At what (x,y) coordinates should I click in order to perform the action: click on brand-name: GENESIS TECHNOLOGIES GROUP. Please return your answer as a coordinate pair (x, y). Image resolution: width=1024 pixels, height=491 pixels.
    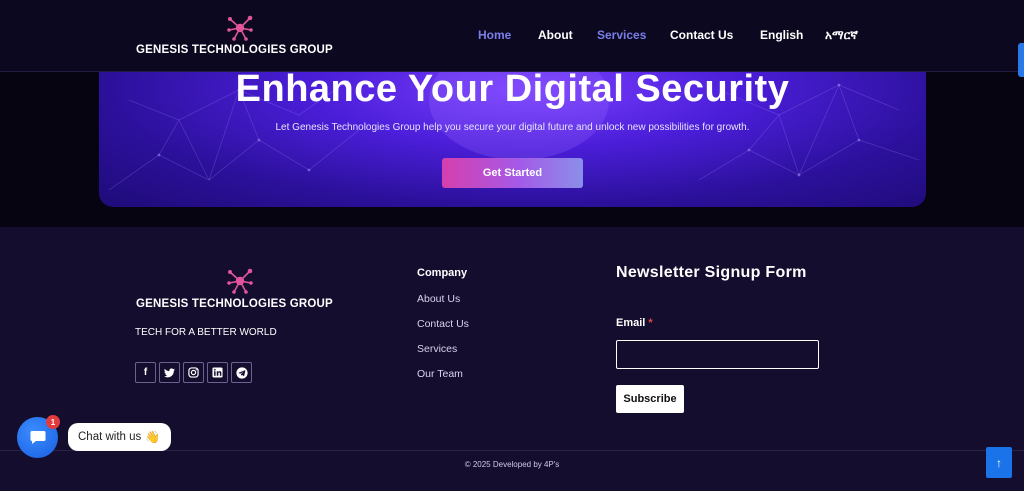
    Looking at the image, I should click on (234, 50).